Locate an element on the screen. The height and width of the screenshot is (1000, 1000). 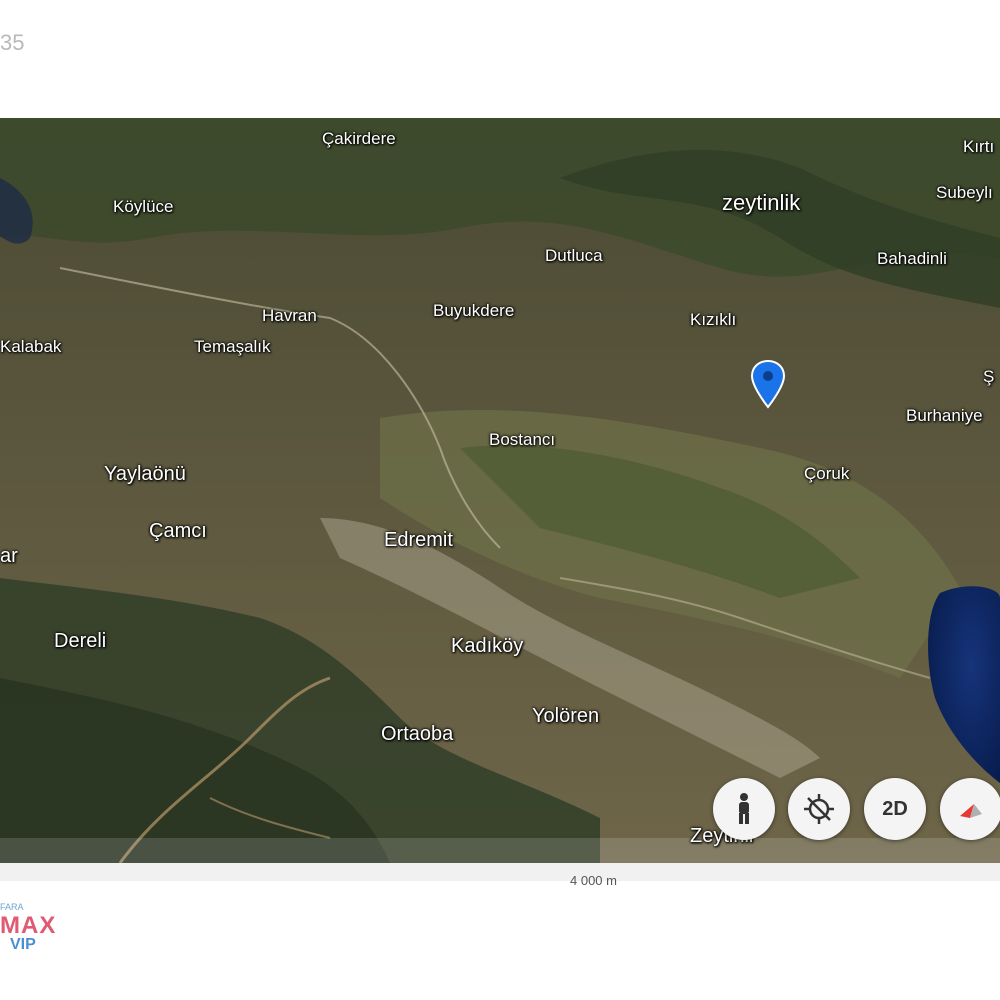
compass-icon is located at coordinates (819, 809).